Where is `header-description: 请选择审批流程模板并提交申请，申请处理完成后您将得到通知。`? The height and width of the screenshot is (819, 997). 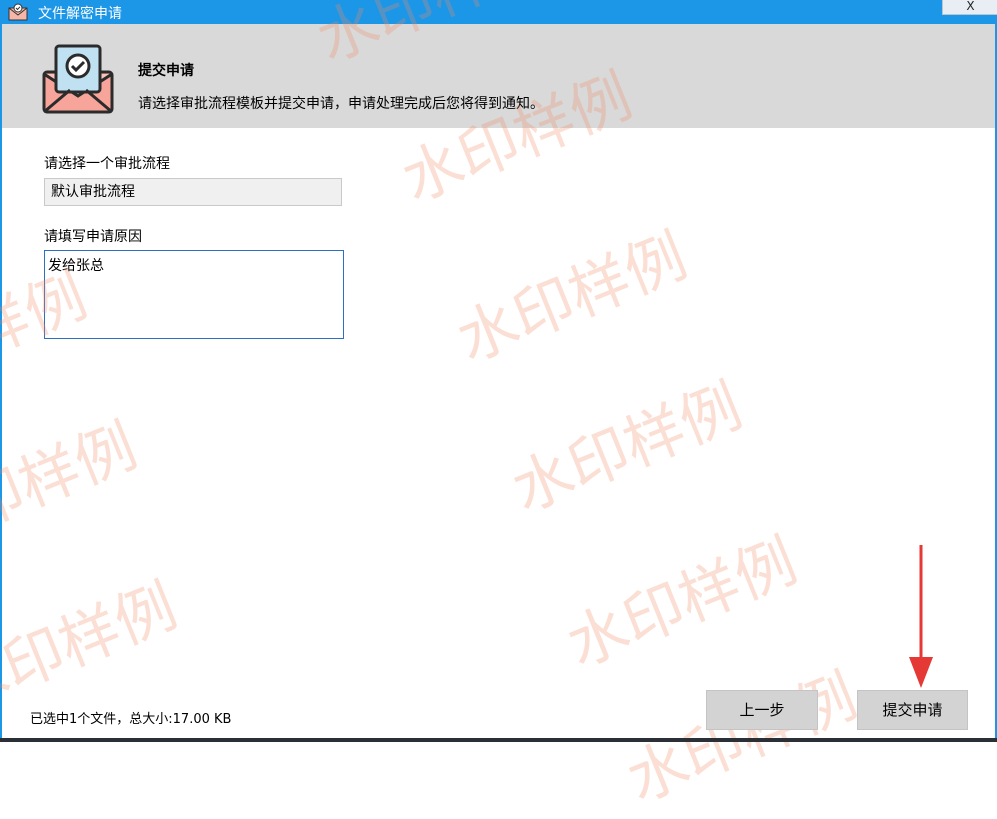
header-description: 请选择审批流程模板并提交申请，申请处理完成后您将得到通知。 is located at coordinates (341, 104).